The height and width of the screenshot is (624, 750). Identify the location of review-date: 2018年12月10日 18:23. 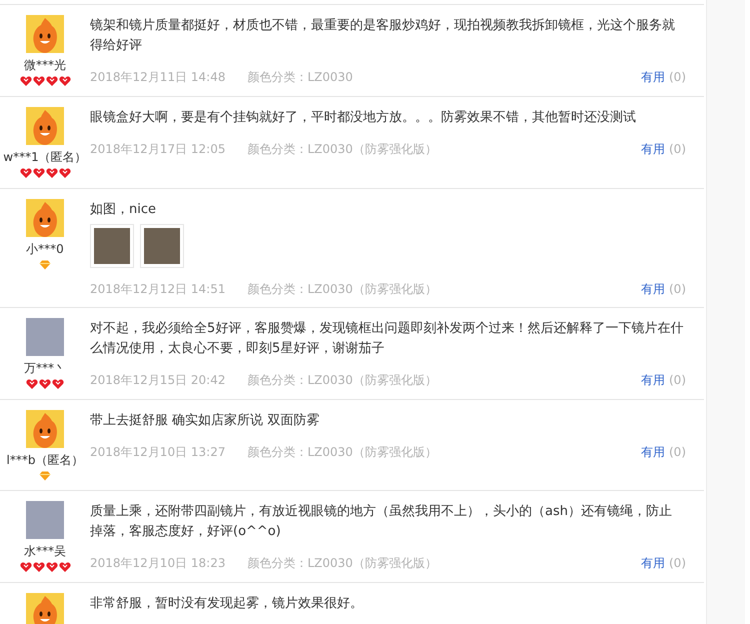
(158, 563).